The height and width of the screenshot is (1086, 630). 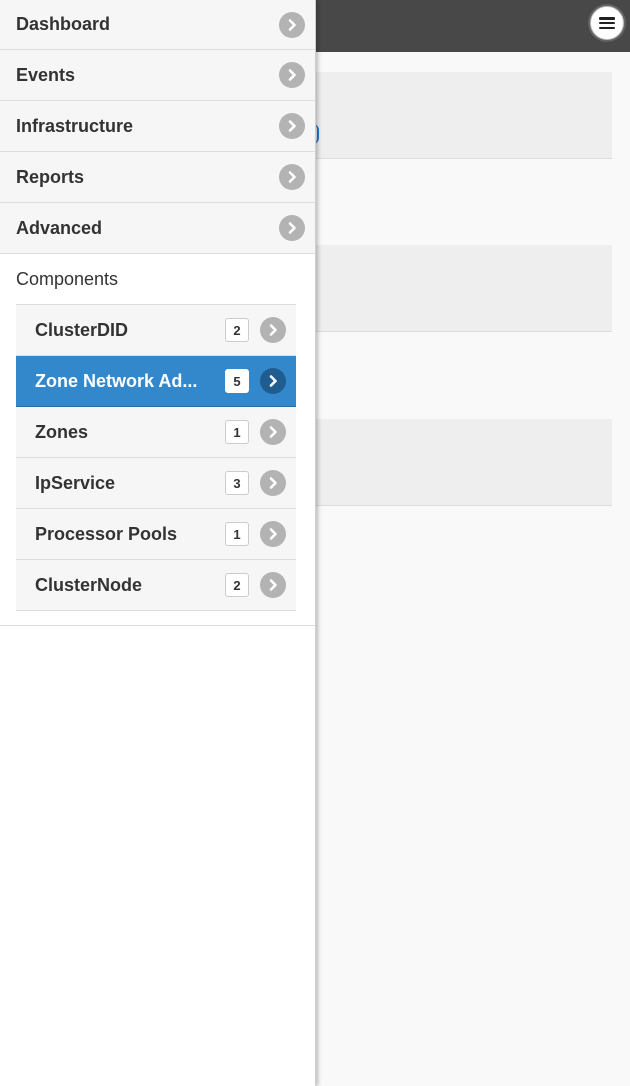 I want to click on component-label: Processor Pools, so click(x=106, y=533).